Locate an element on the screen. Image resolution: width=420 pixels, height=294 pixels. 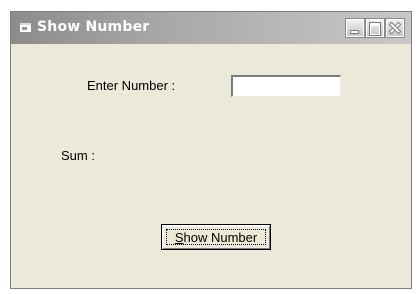
show-number-button: Show Number is located at coordinates (216, 237).